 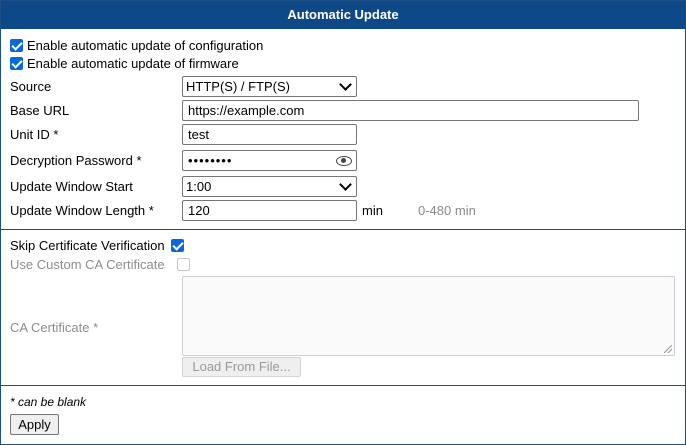 I want to click on enable-config-row: Enable automatic update of configuration, so click(x=136, y=45).